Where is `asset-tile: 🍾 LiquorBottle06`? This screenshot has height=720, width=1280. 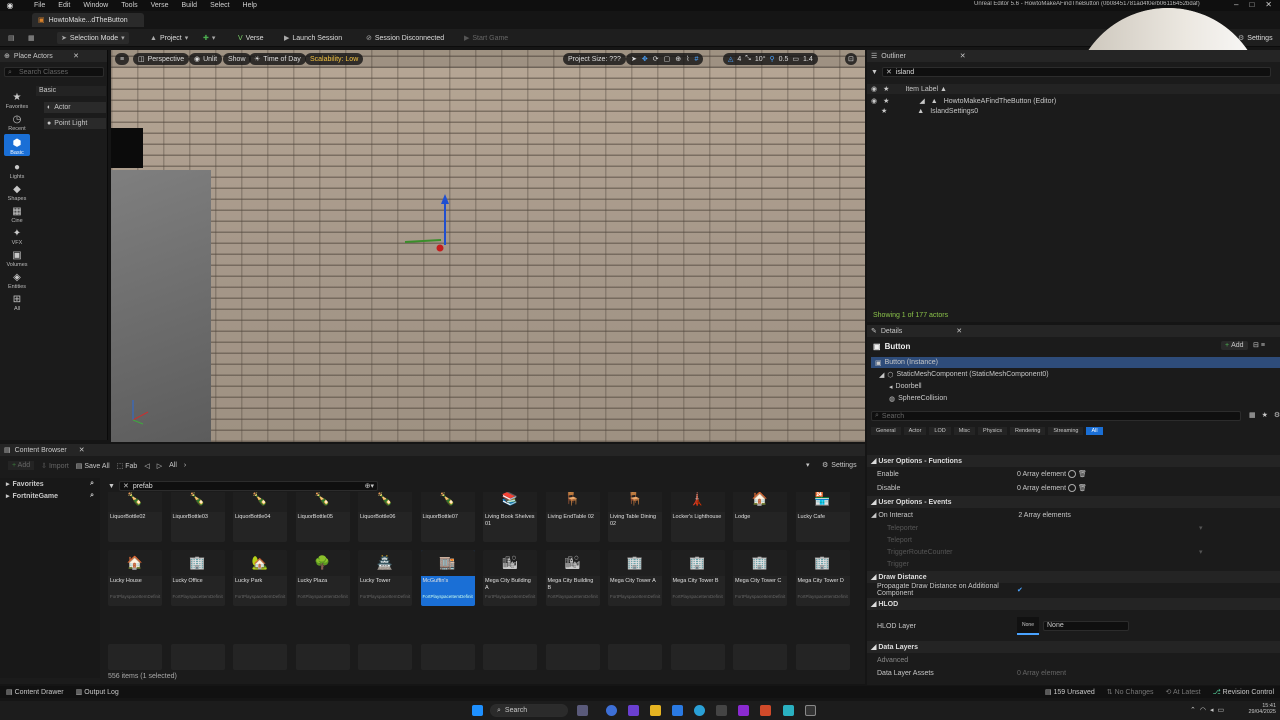
asset-tile: 🍾 LiquorBottle06 is located at coordinates (385, 517).